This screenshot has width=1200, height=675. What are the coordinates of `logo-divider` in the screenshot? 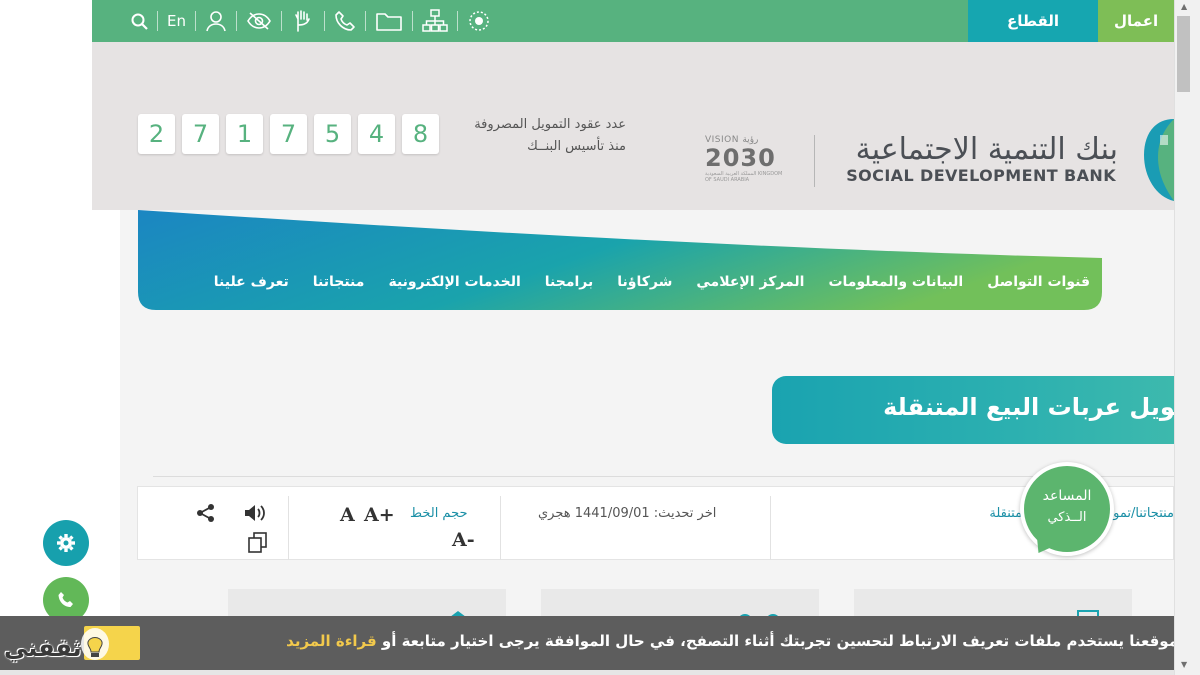 It's located at (814, 161).